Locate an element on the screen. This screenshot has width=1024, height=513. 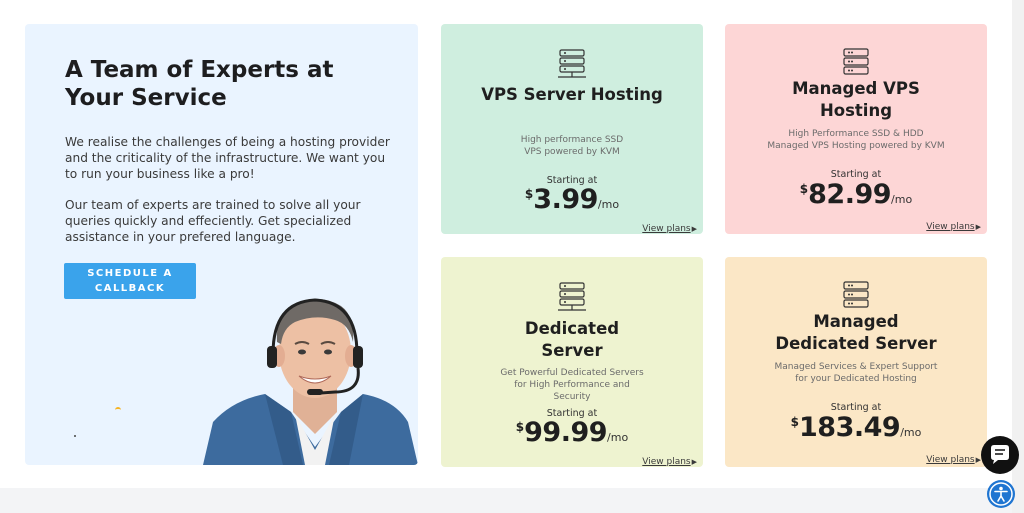
schedule-callback-label-line-2: CALLBACK is located at coordinates (130, 288).